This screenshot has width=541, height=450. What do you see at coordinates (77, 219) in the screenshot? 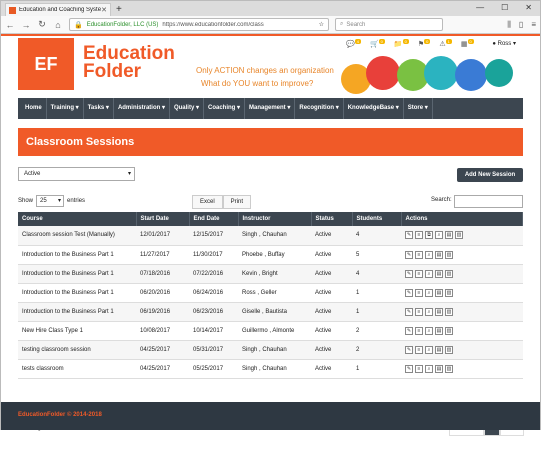
I see `col-course: Course` at bounding box center [77, 219].